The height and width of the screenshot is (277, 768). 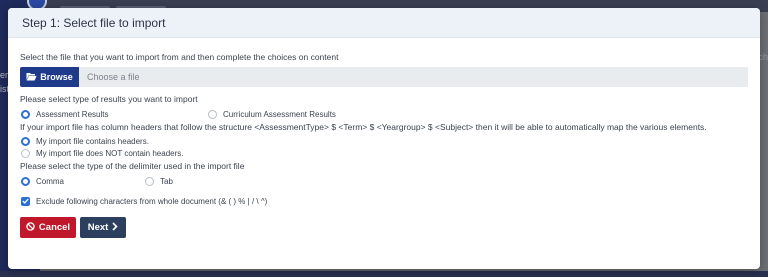 What do you see at coordinates (56, 77) in the screenshot?
I see `browse-label: Browse` at bounding box center [56, 77].